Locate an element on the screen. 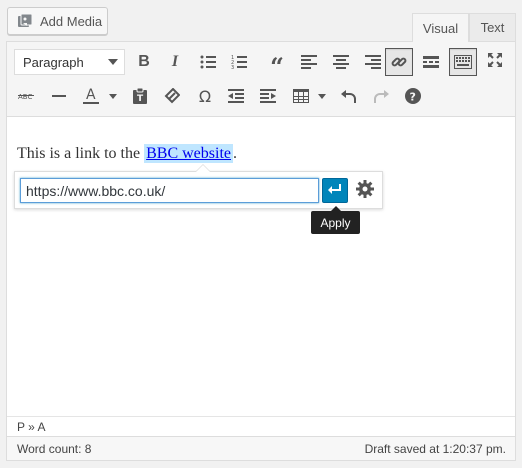 The image size is (522, 468). content-text-end: . is located at coordinates (235, 153).